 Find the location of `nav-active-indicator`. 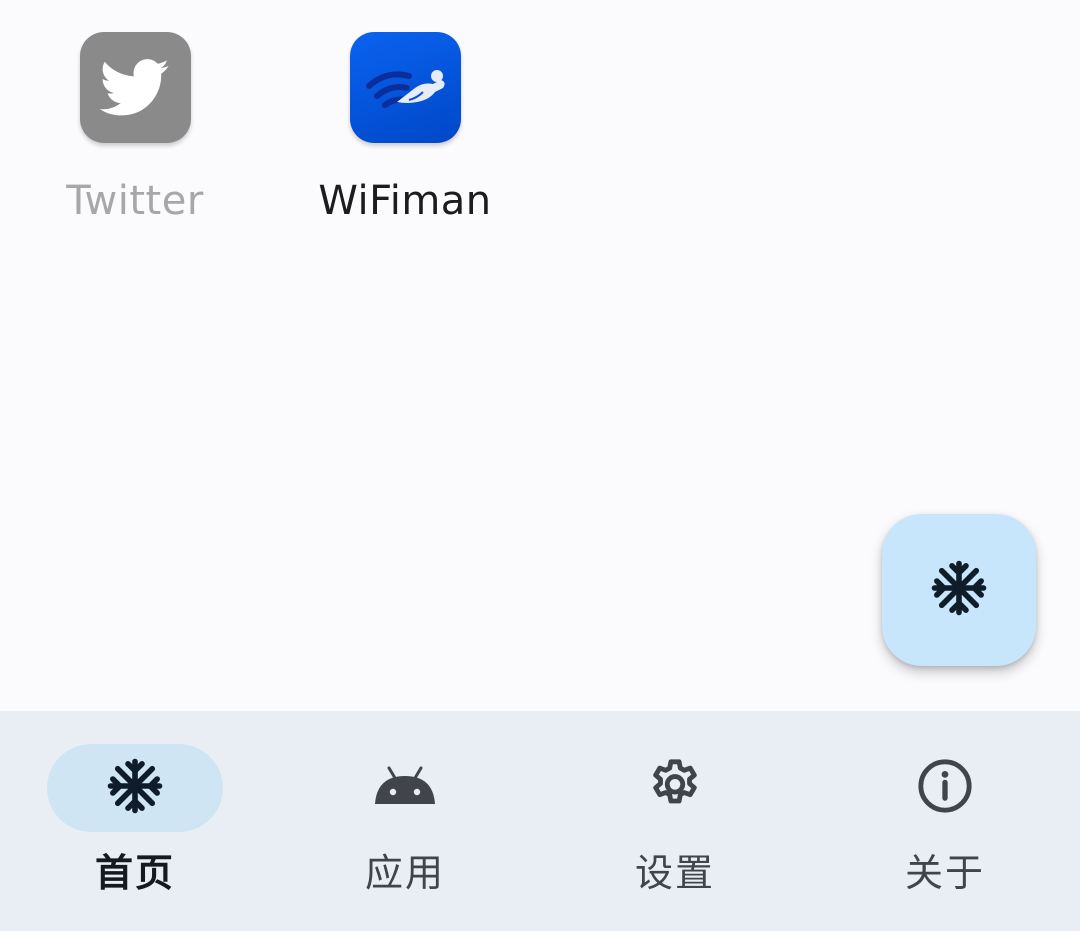

nav-active-indicator is located at coordinates (135, 788).